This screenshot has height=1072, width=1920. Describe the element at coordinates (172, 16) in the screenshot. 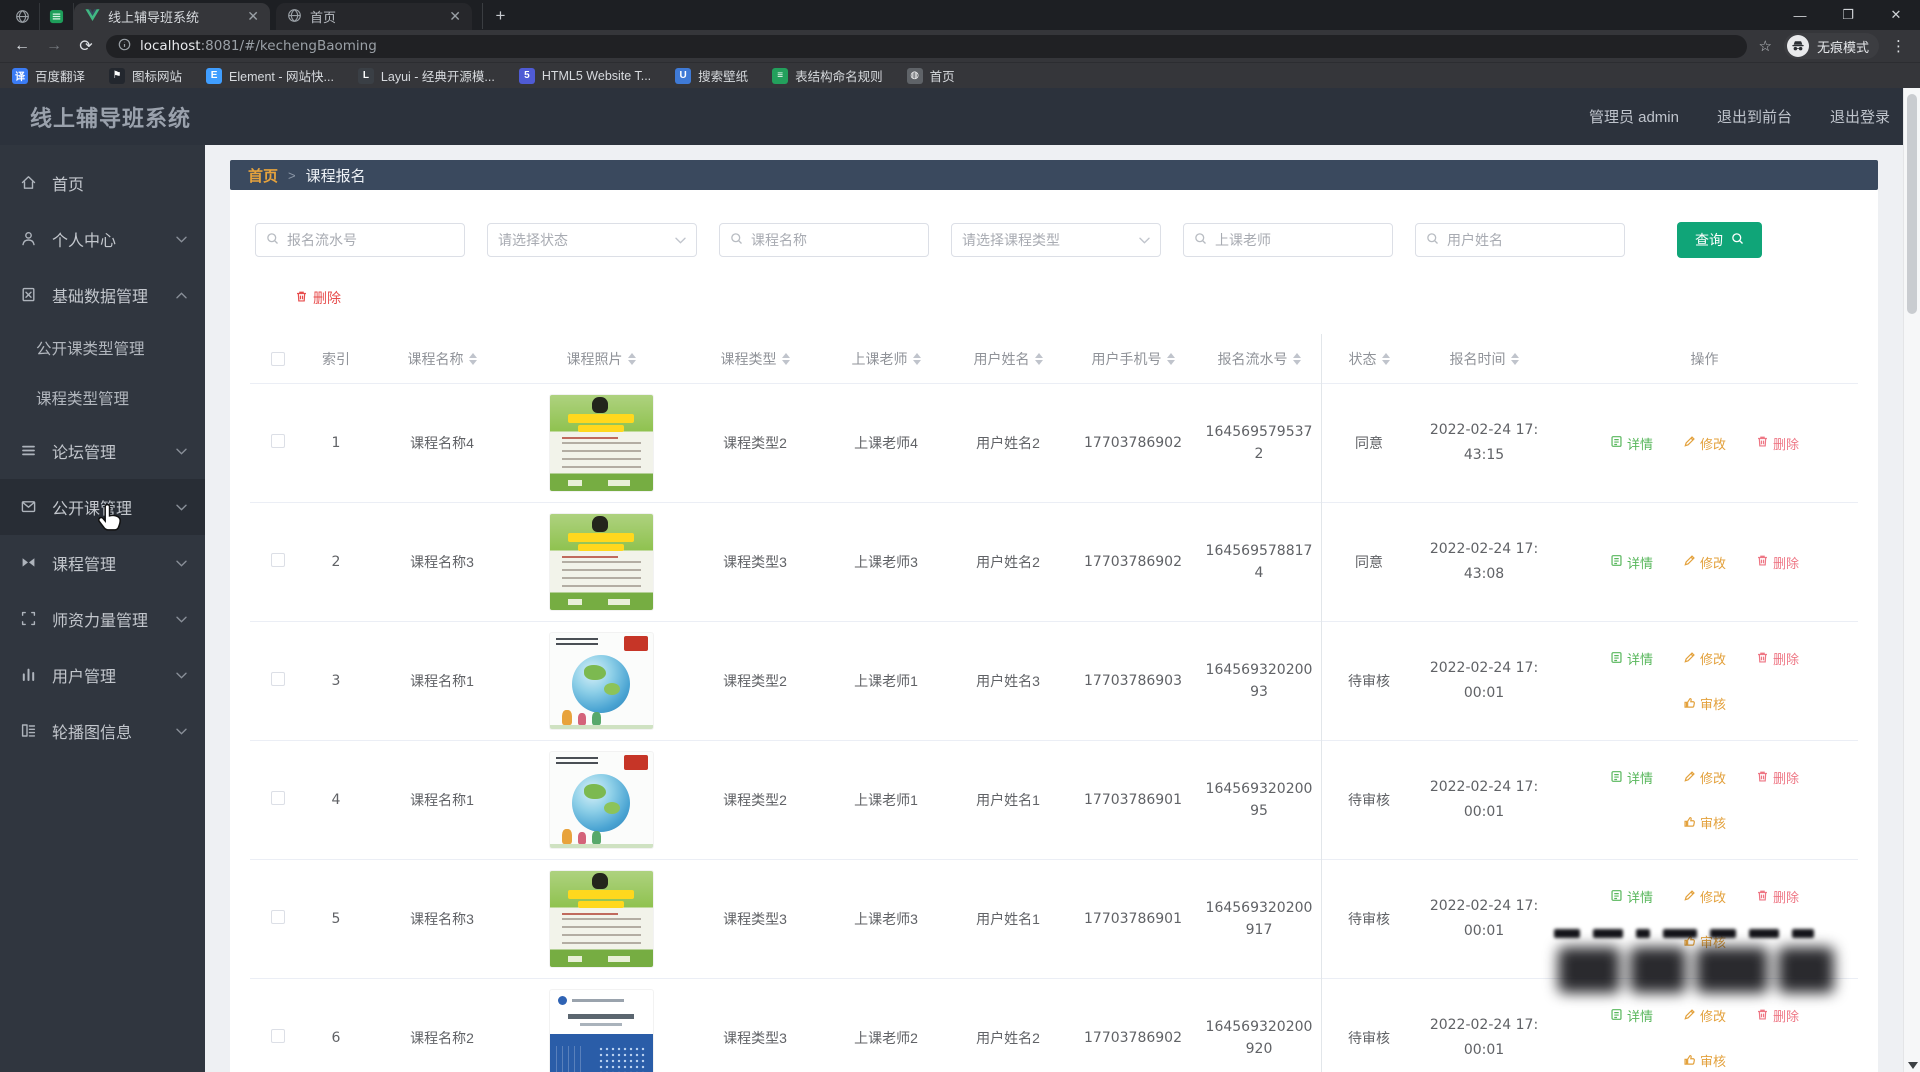

I see `browser-tab: 线上辅导班系统 ✕` at that location.